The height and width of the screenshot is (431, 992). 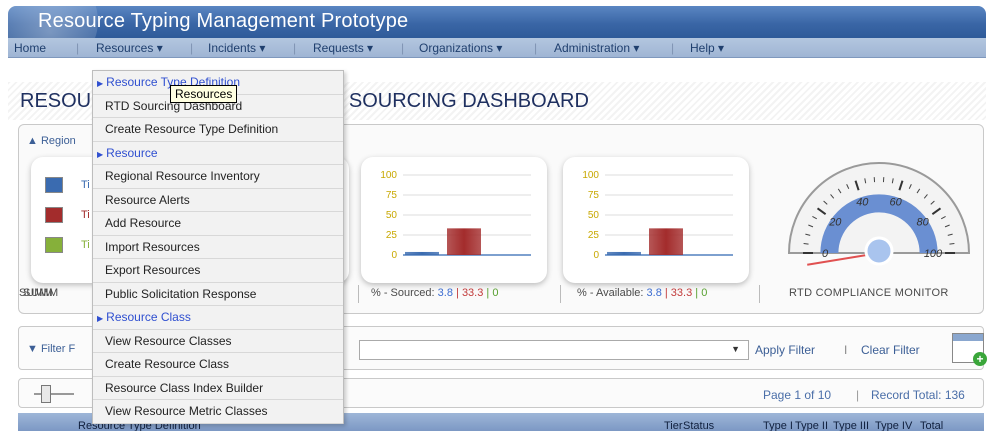 What do you see at coordinates (51, 141) in the screenshot?
I see `region-toggle: ▲ Region` at bounding box center [51, 141].